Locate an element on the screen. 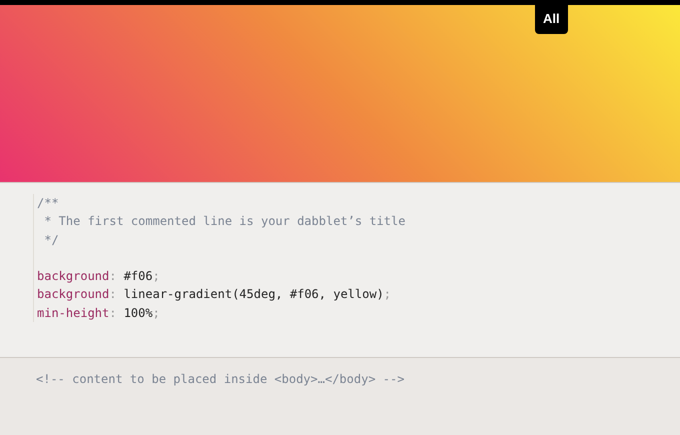  view-tab: All is located at coordinates (551, 19).